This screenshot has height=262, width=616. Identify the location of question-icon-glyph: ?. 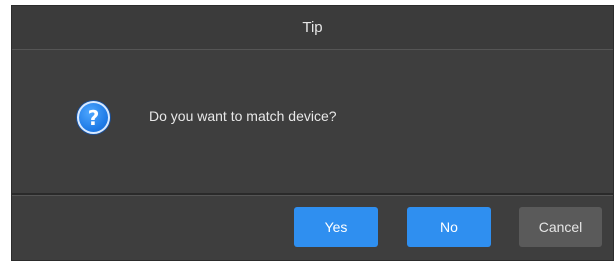
(93, 117).